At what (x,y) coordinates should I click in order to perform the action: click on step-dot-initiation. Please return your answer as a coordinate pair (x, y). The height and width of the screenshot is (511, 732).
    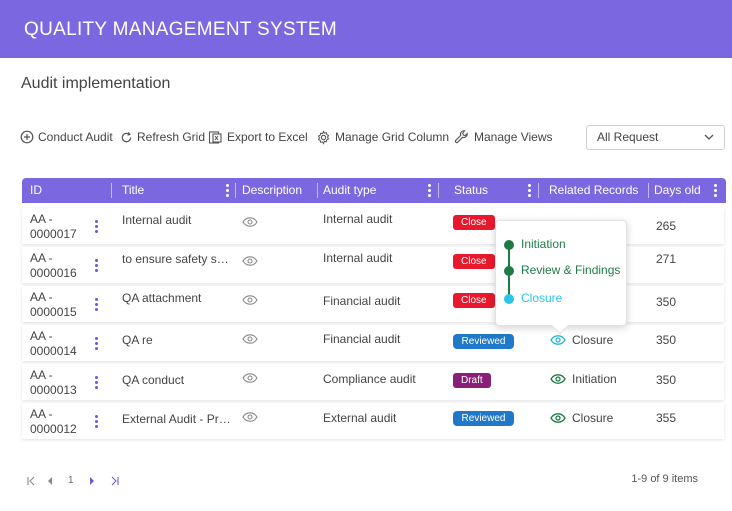
    Looking at the image, I should click on (509, 245).